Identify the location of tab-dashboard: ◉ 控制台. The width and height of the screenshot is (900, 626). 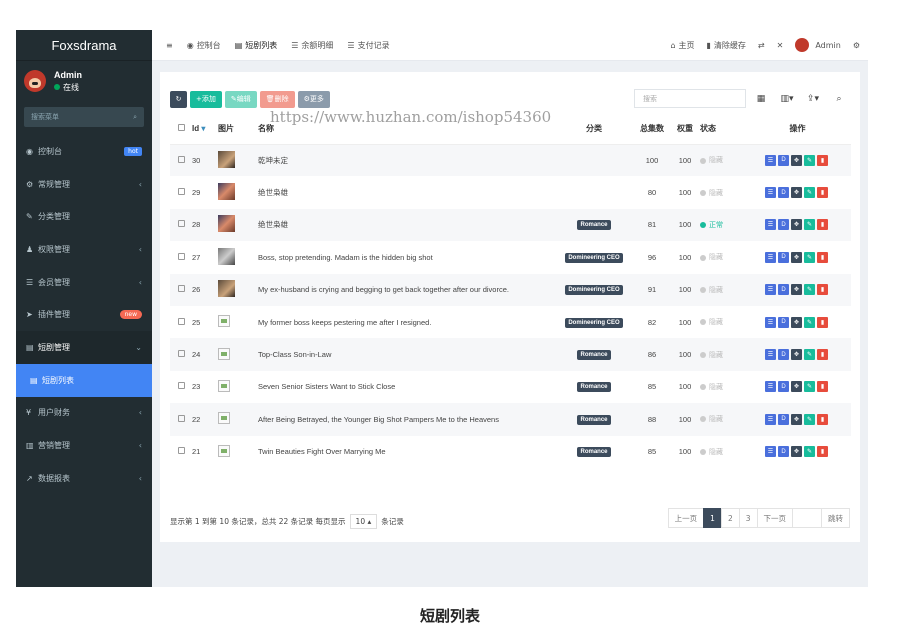
(204, 45).